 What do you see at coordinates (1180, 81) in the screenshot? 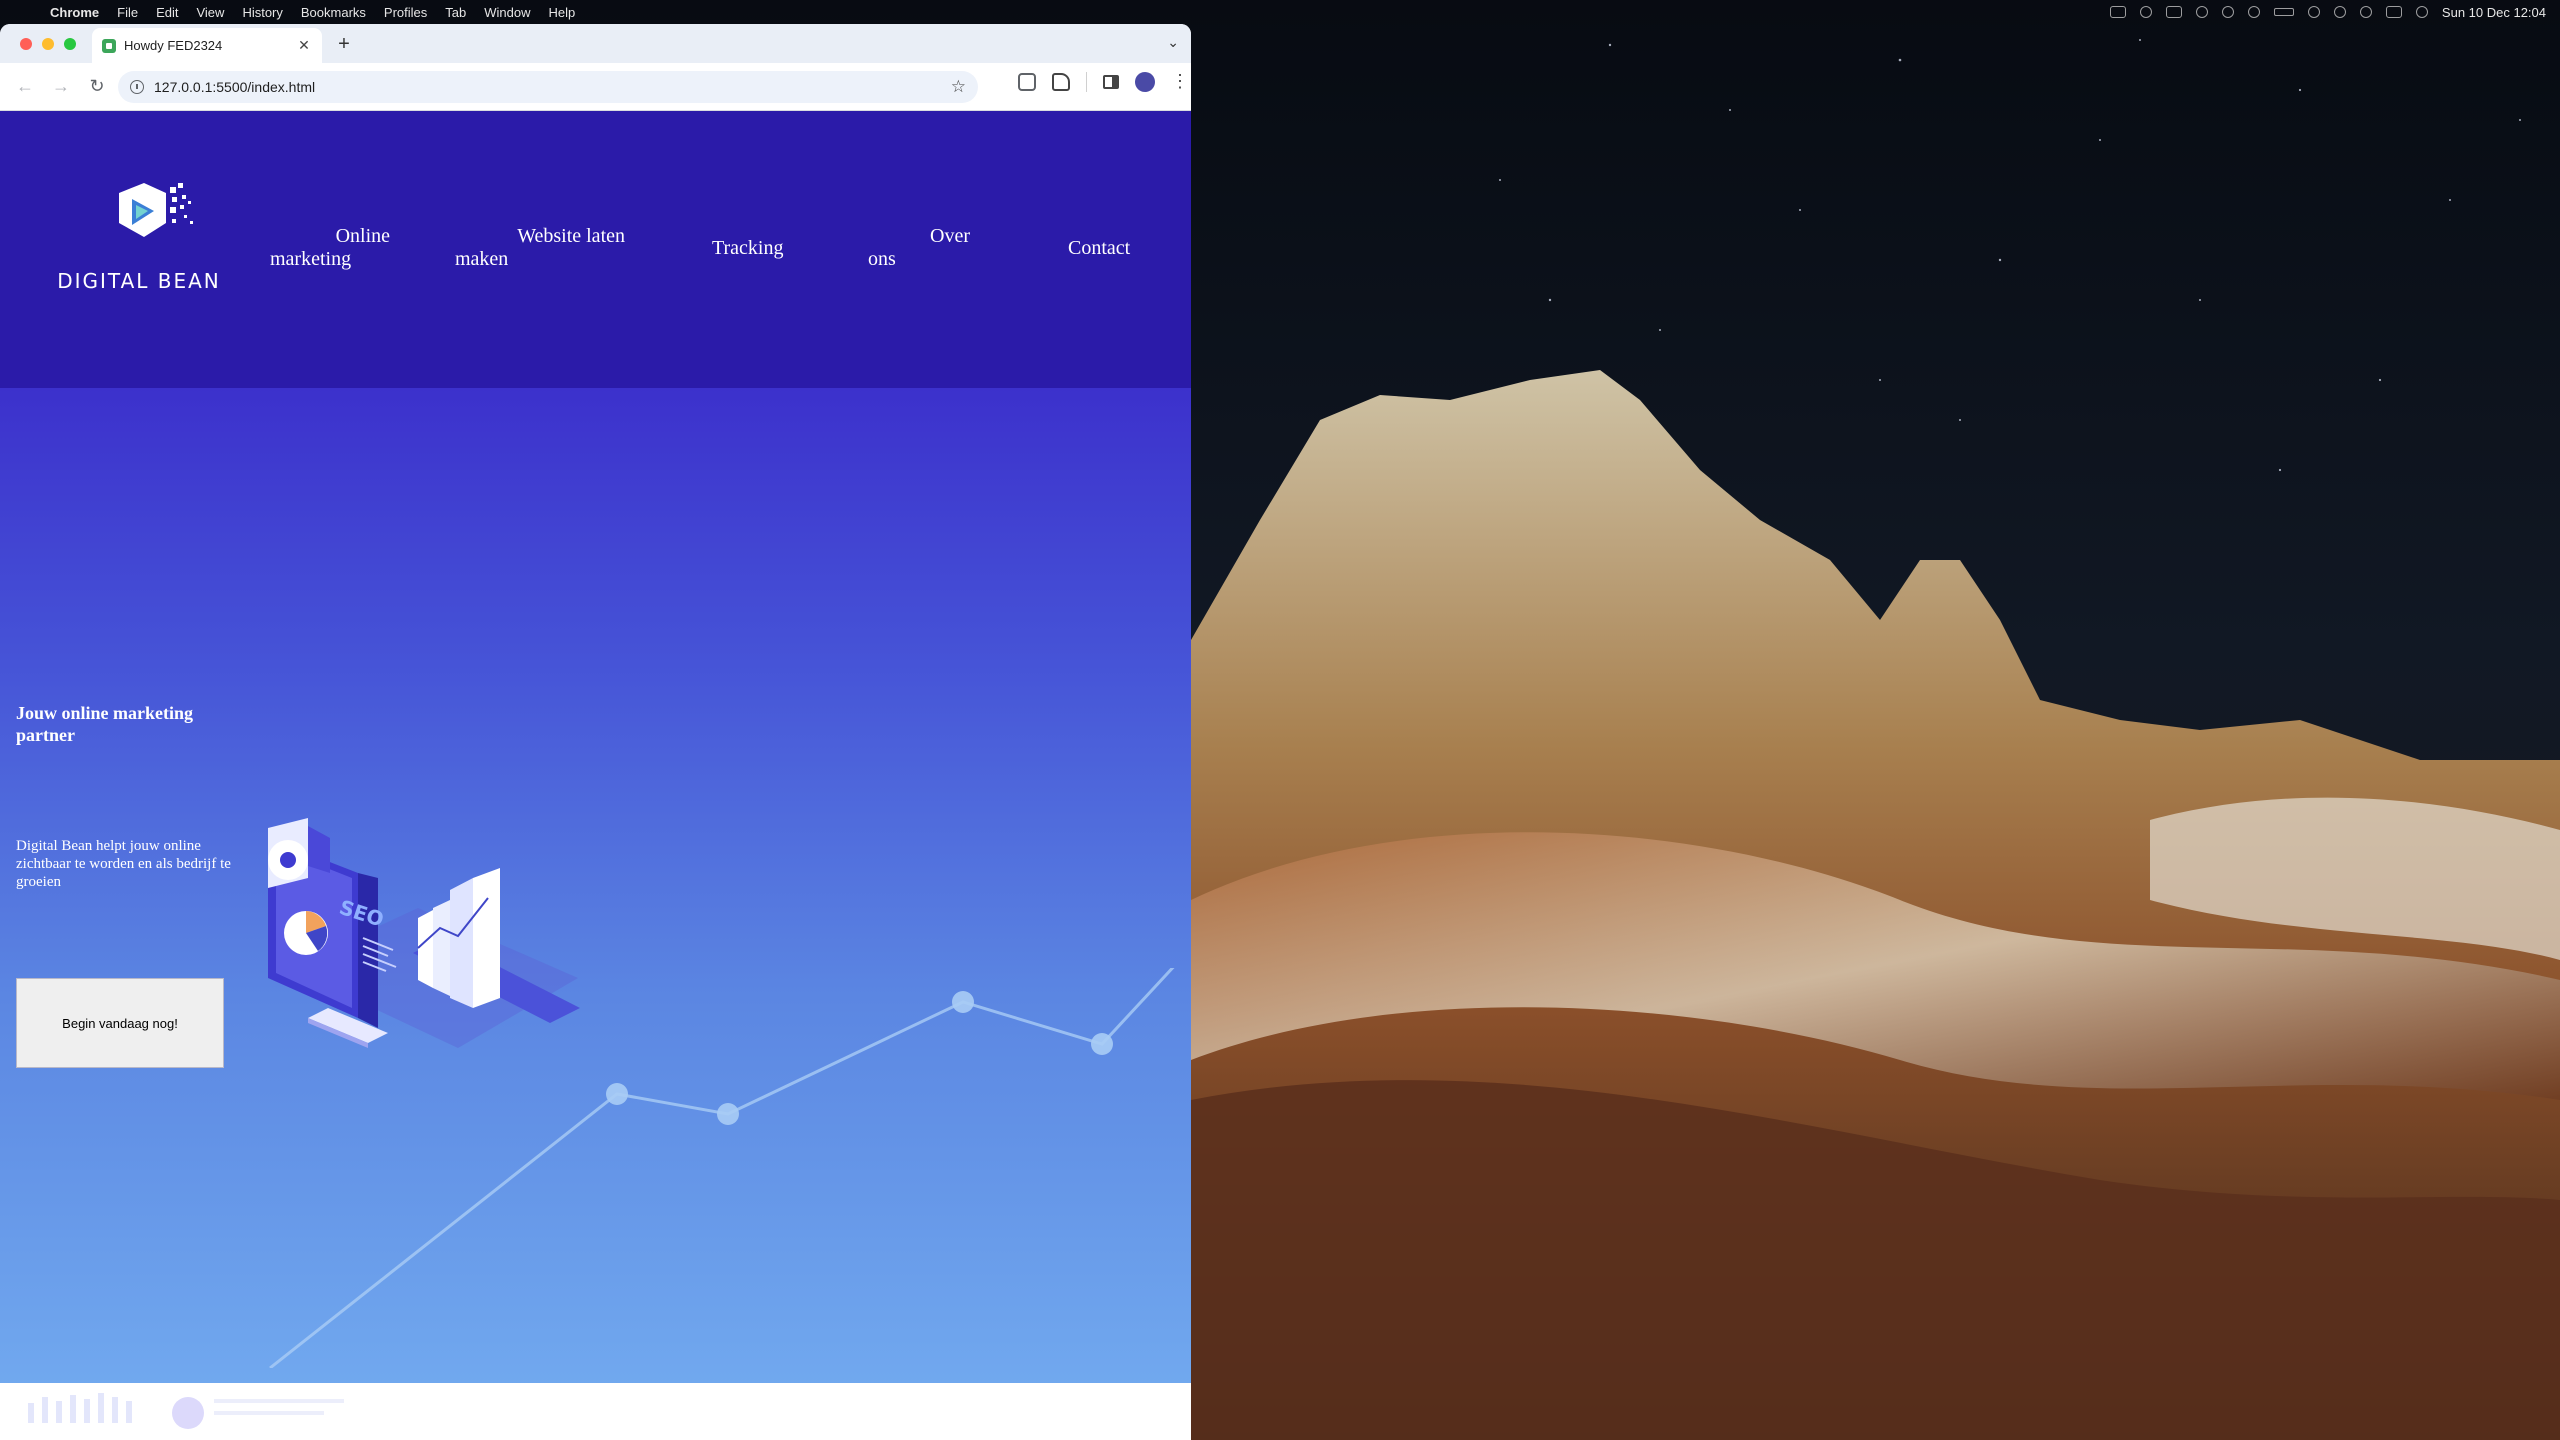
I see `more-menu-icon: ⋮` at bounding box center [1180, 81].